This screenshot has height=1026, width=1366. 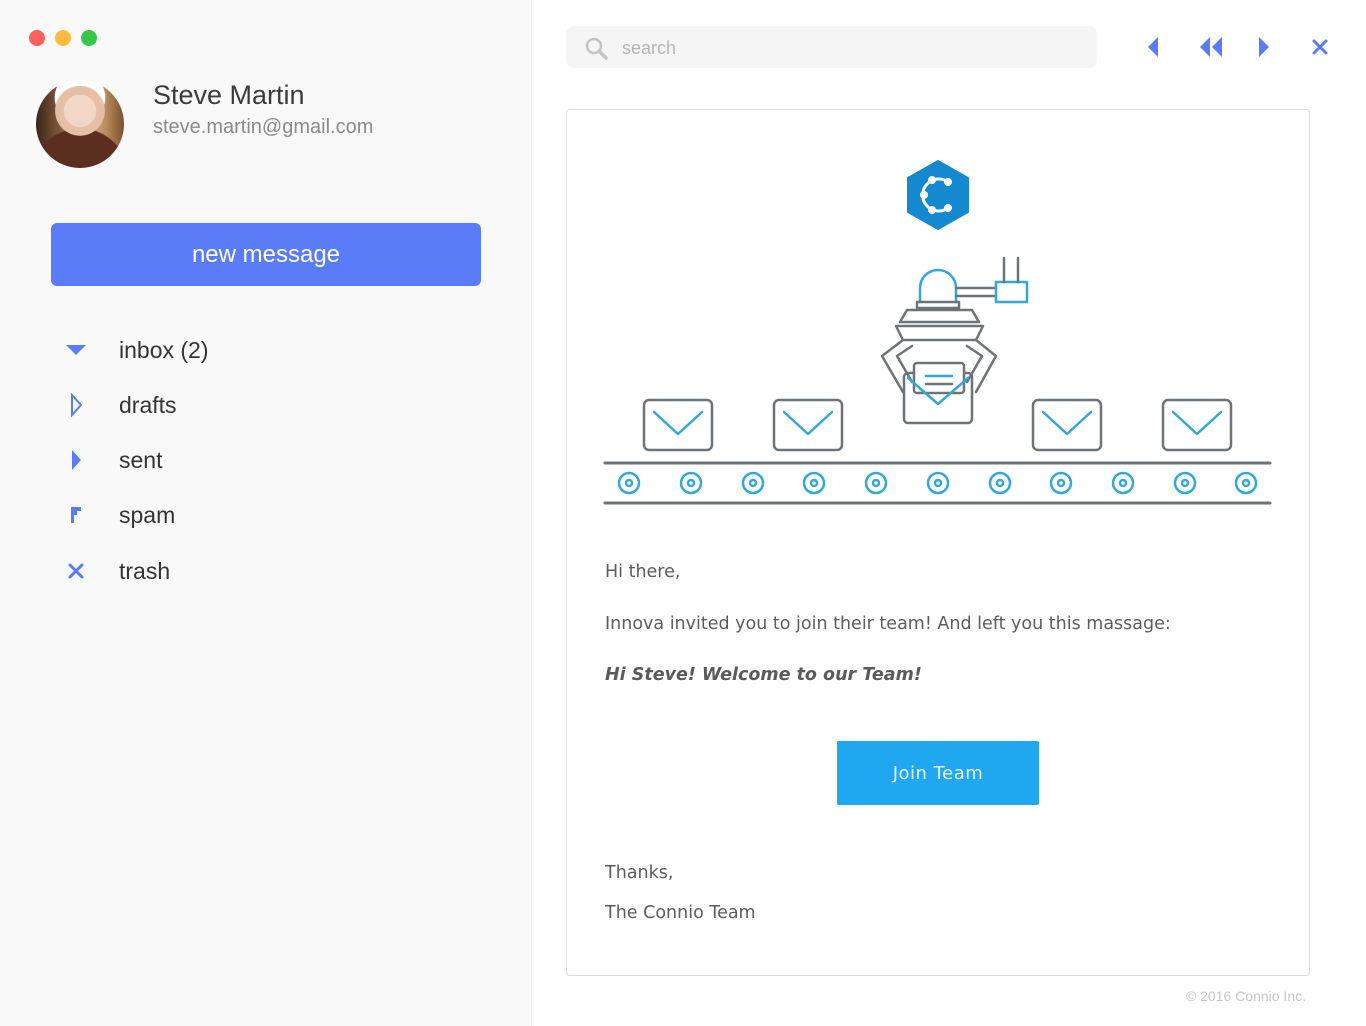 What do you see at coordinates (76, 350) in the screenshot?
I see `triangle-down-icon` at bounding box center [76, 350].